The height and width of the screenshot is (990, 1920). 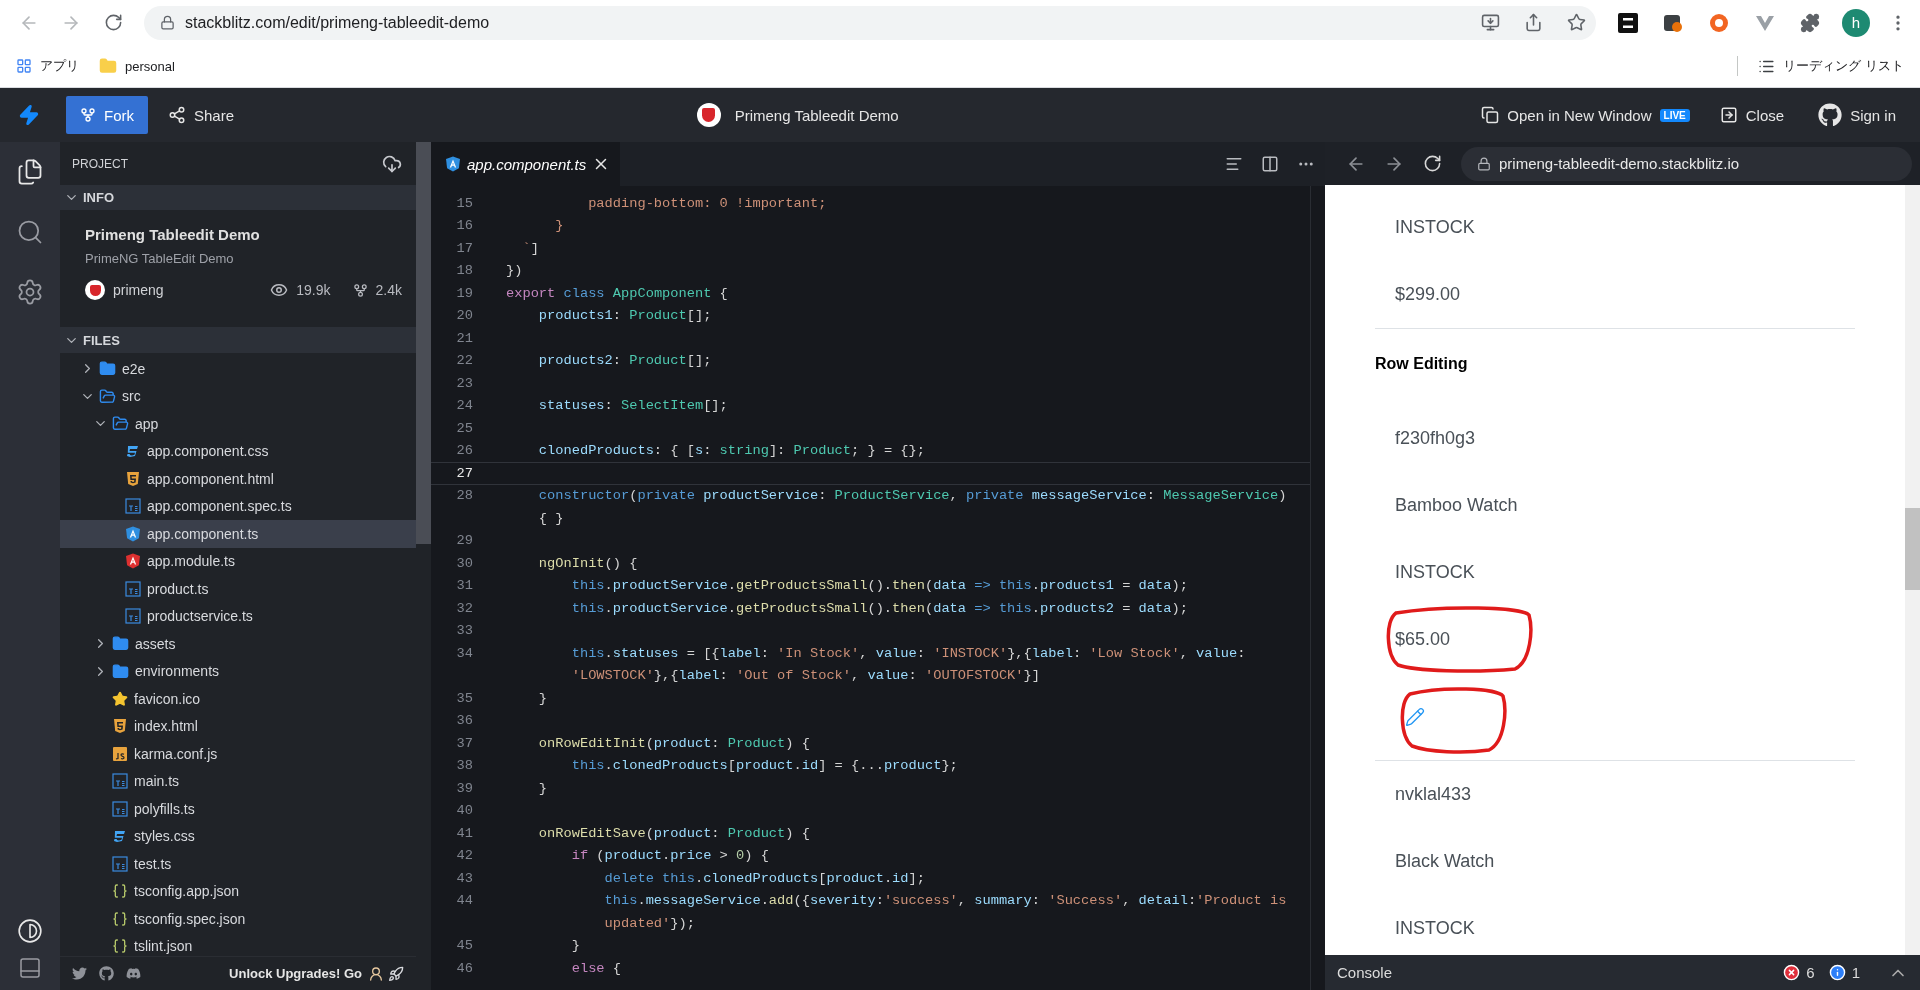 I want to click on line-number: 42, so click(x=464, y=856).